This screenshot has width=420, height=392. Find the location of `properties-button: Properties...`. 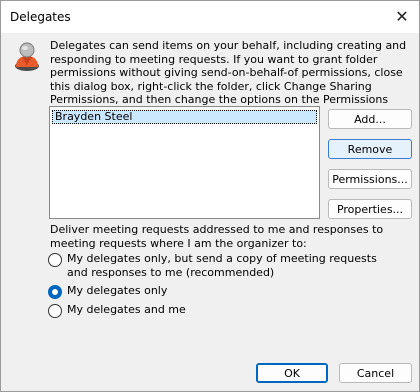

properties-button: Properties... is located at coordinates (370, 209).